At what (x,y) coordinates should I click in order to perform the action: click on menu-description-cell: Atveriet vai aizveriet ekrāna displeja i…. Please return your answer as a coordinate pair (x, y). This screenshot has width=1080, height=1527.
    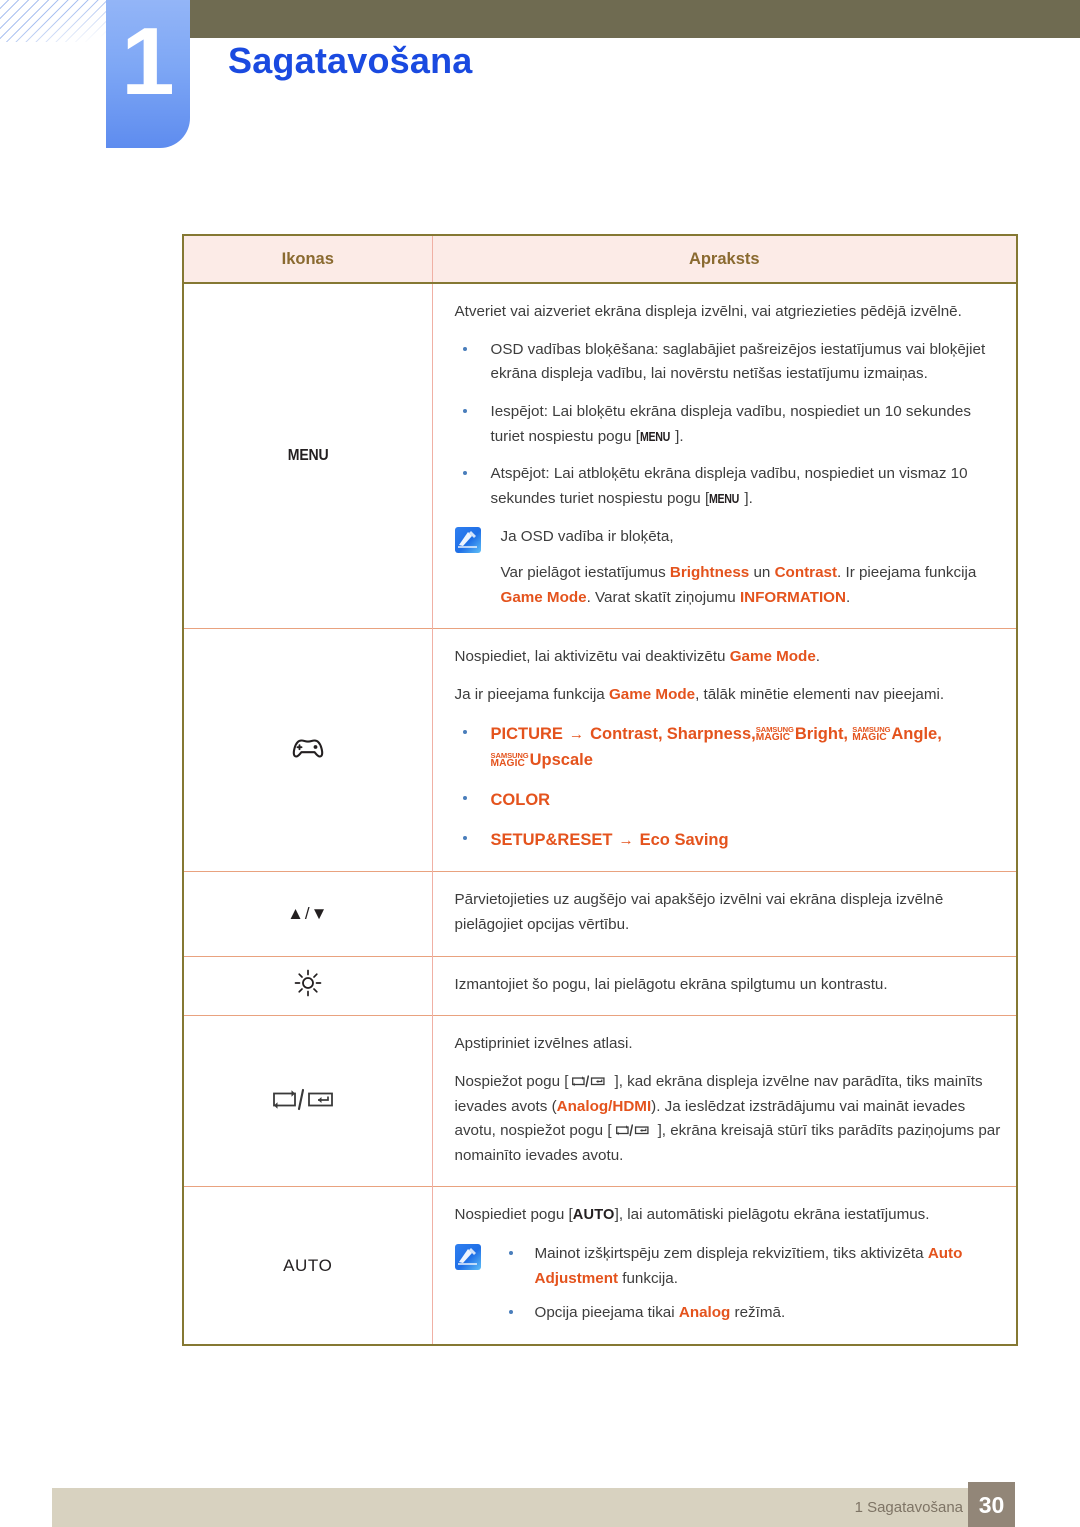
    Looking at the image, I should click on (724, 456).